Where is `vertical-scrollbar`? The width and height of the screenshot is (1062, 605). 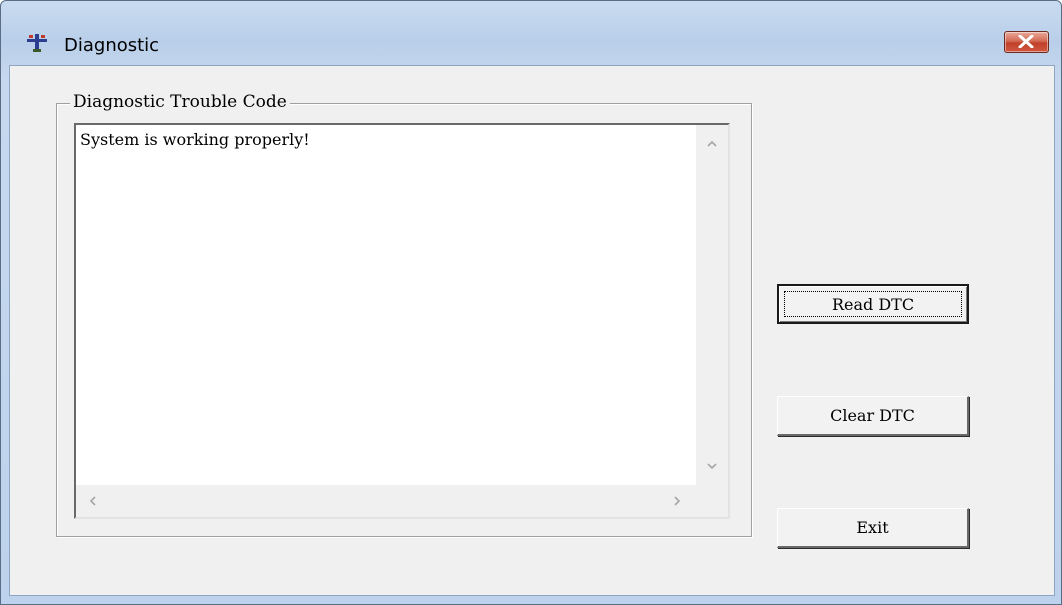
vertical-scrollbar is located at coordinates (712, 305).